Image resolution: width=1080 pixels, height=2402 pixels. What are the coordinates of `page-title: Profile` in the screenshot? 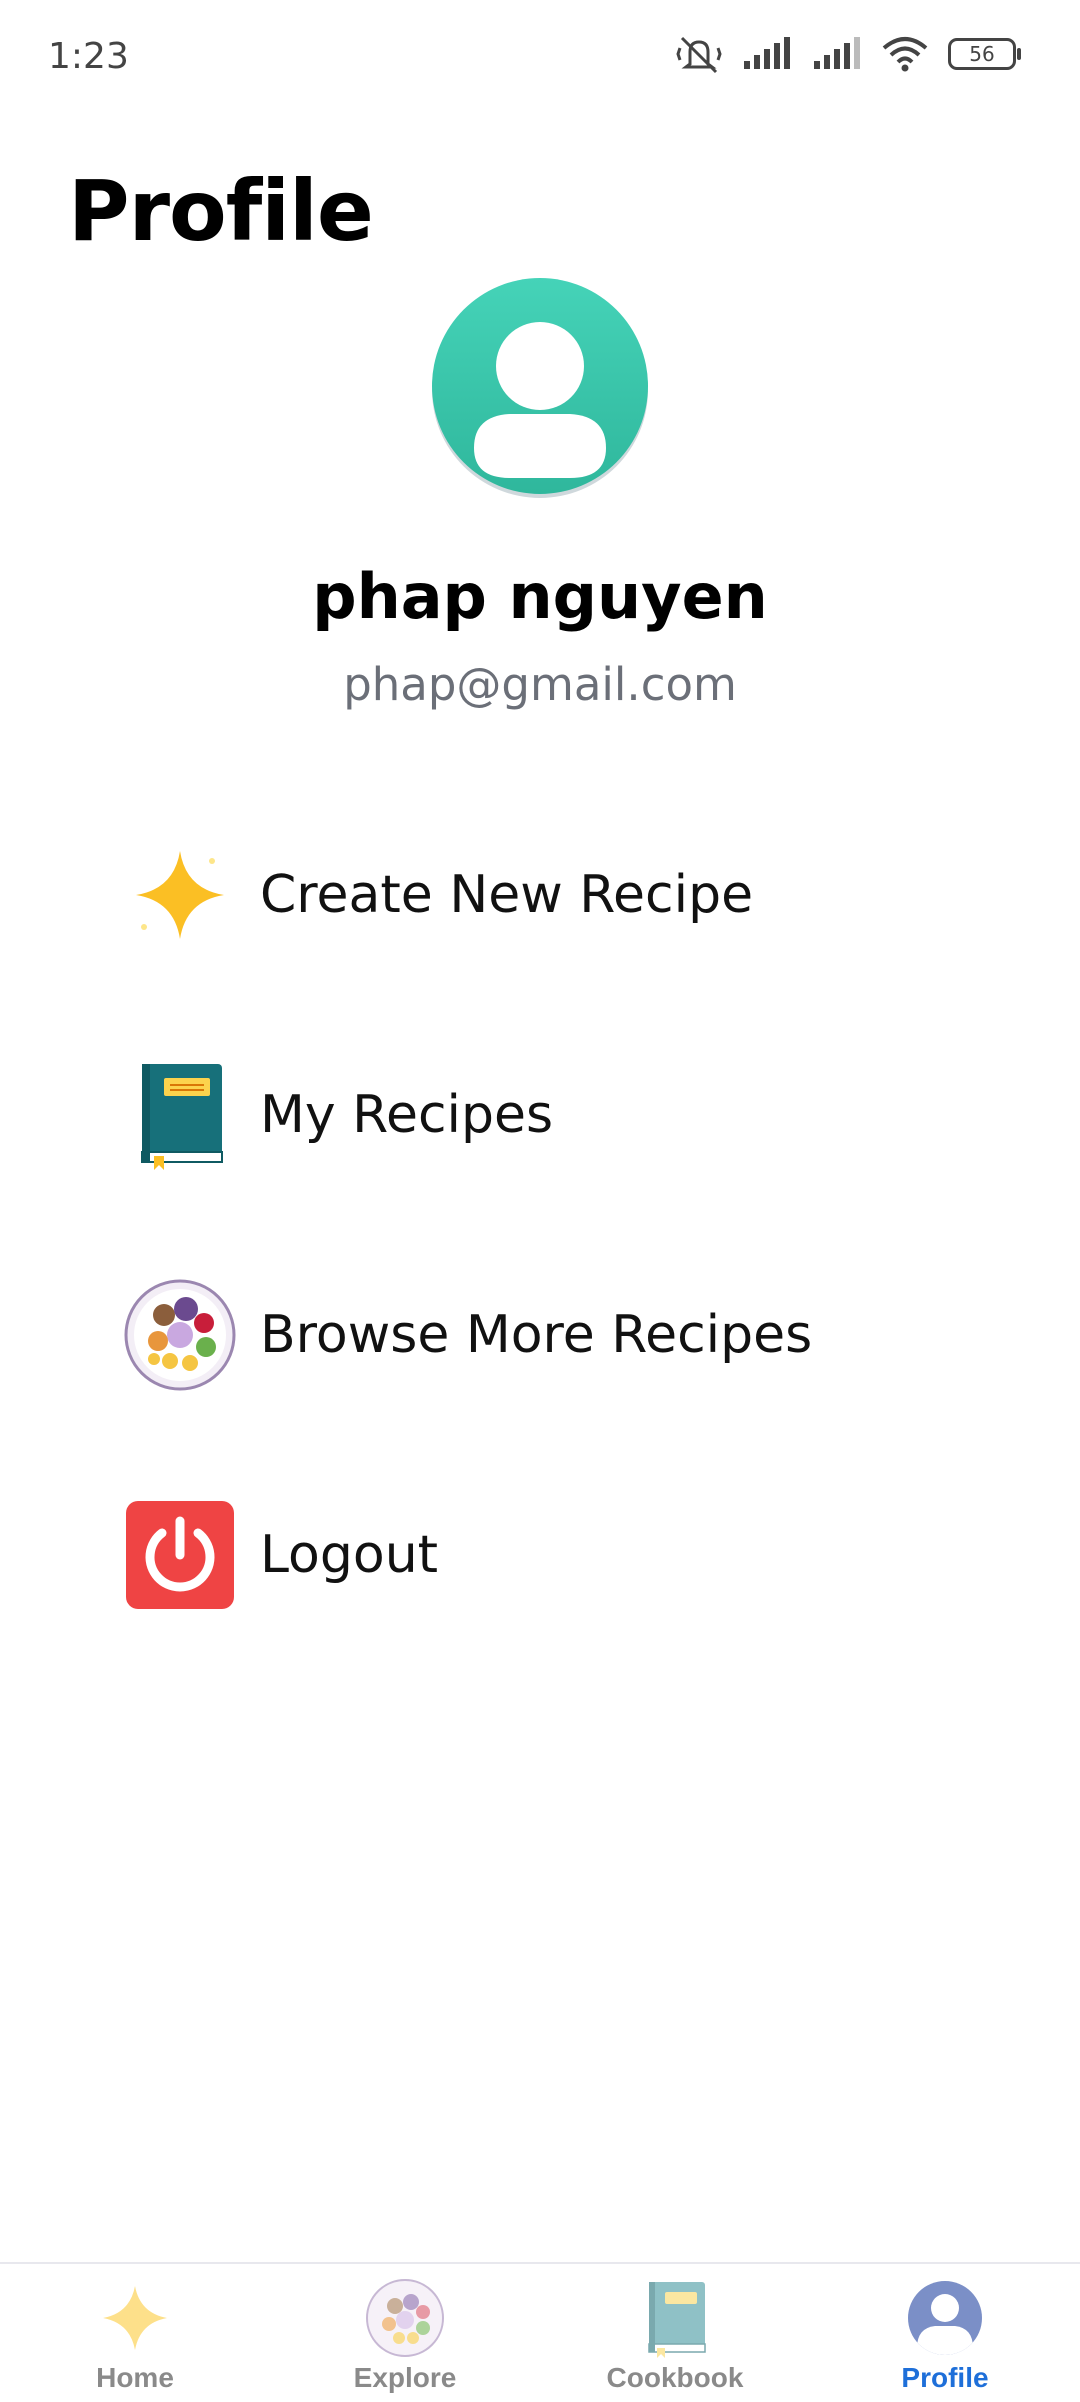 It's located at (221, 211).